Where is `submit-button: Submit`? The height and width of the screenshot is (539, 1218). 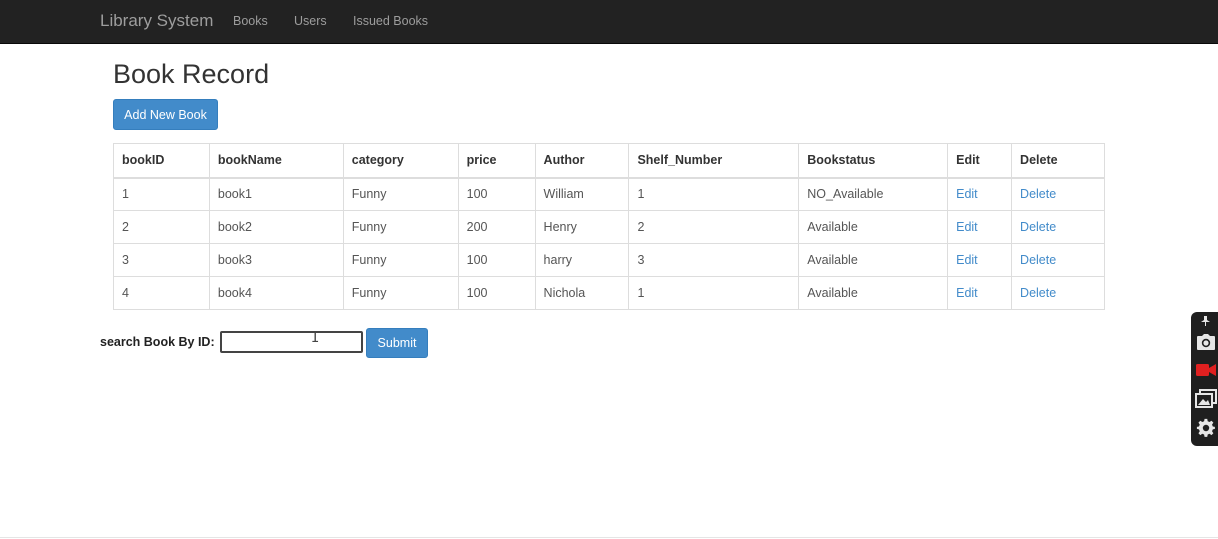 submit-button: Submit is located at coordinates (397, 343).